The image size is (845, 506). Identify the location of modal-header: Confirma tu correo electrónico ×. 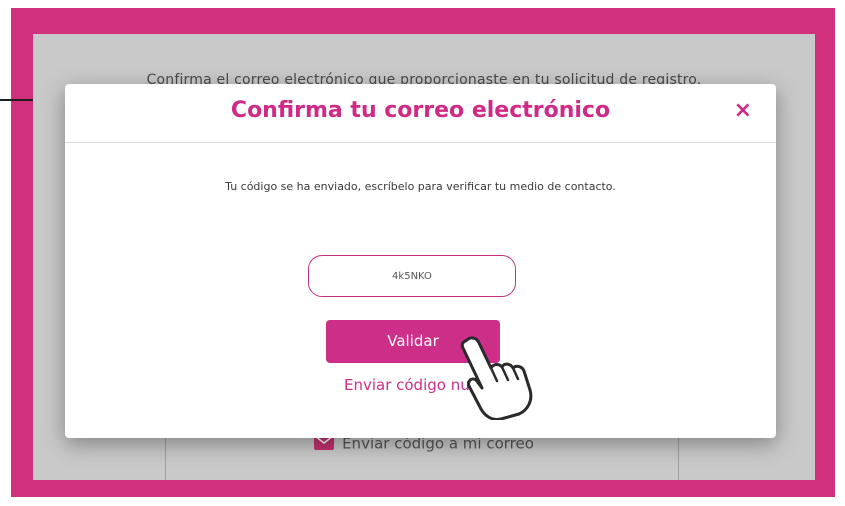
(420, 113).